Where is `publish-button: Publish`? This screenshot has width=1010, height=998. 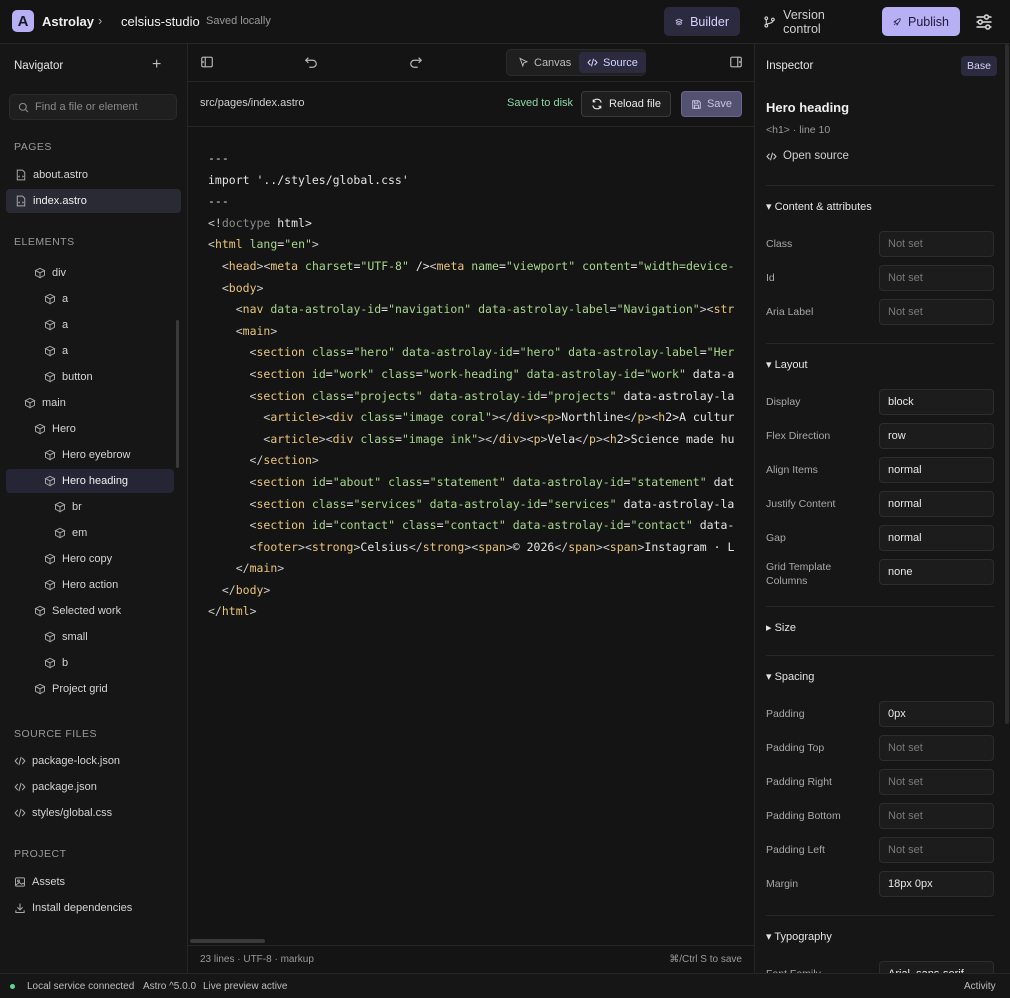
publish-button: Publish is located at coordinates (921, 21).